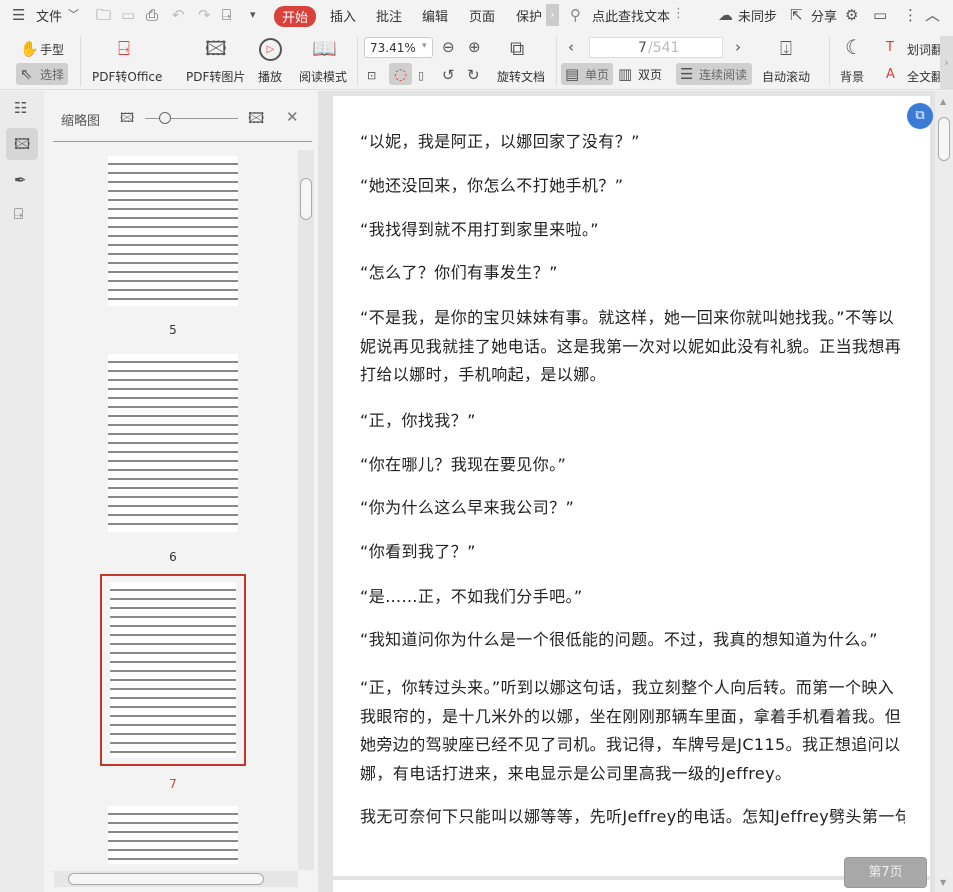 This screenshot has height=892, width=953. What do you see at coordinates (124, 48) in the screenshot?
I see `pdf-to-office-icon: ⍈` at bounding box center [124, 48].